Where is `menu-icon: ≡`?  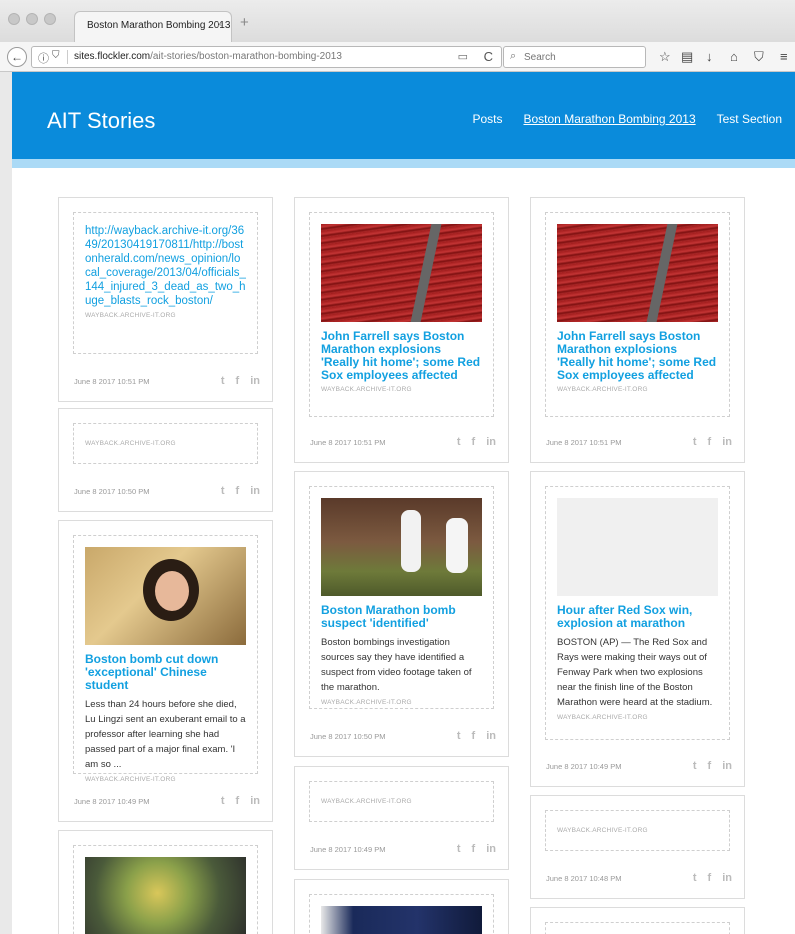 menu-icon: ≡ is located at coordinates (784, 57).